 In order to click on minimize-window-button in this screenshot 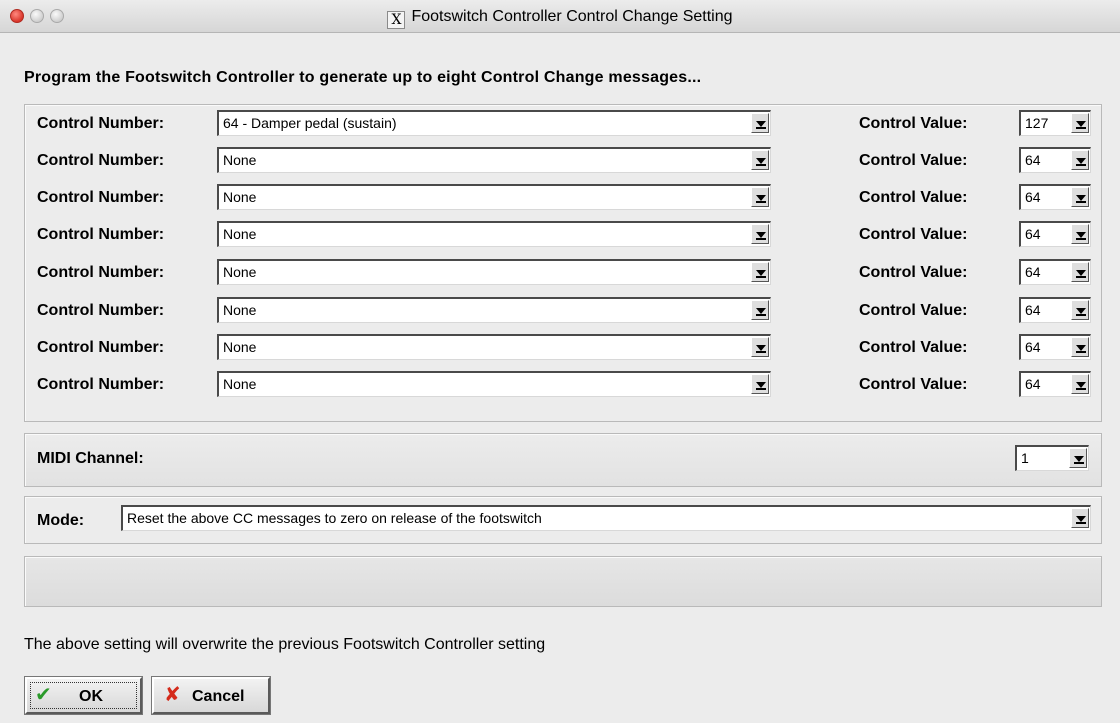, I will do `click(37, 16)`.